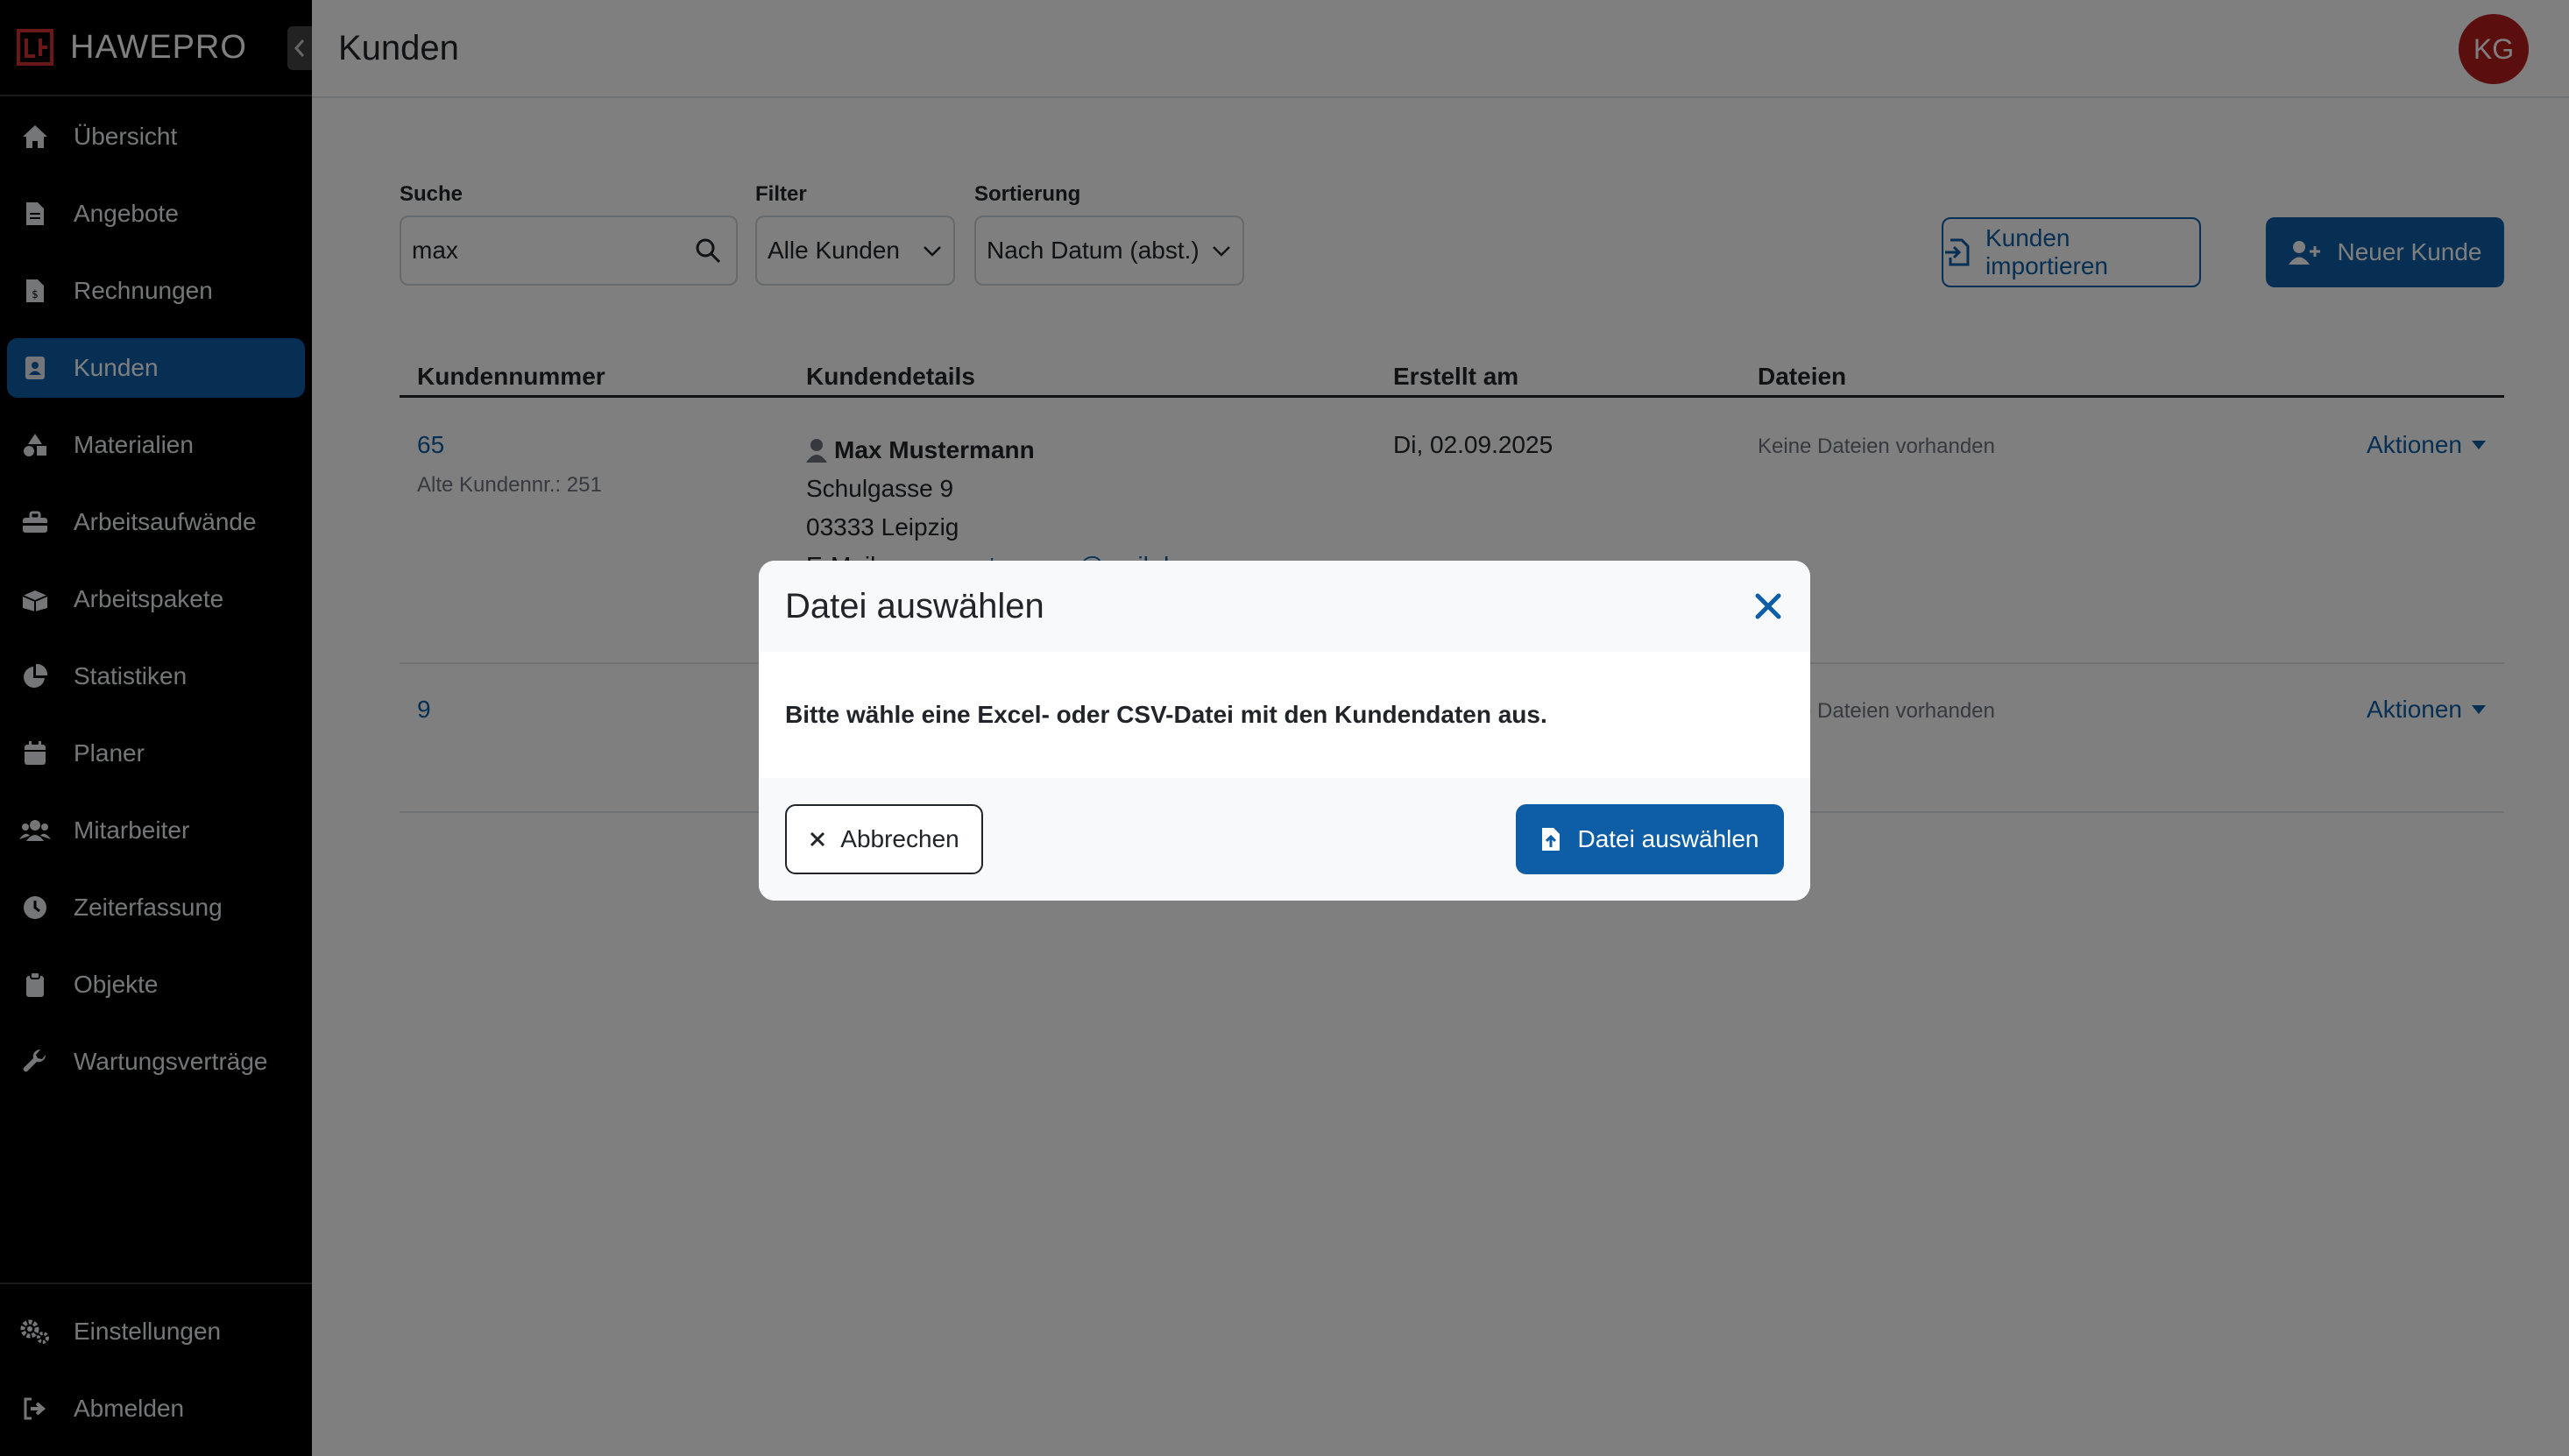 This screenshot has height=1456, width=2569. I want to click on file-upload-icon, so click(1551, 839).